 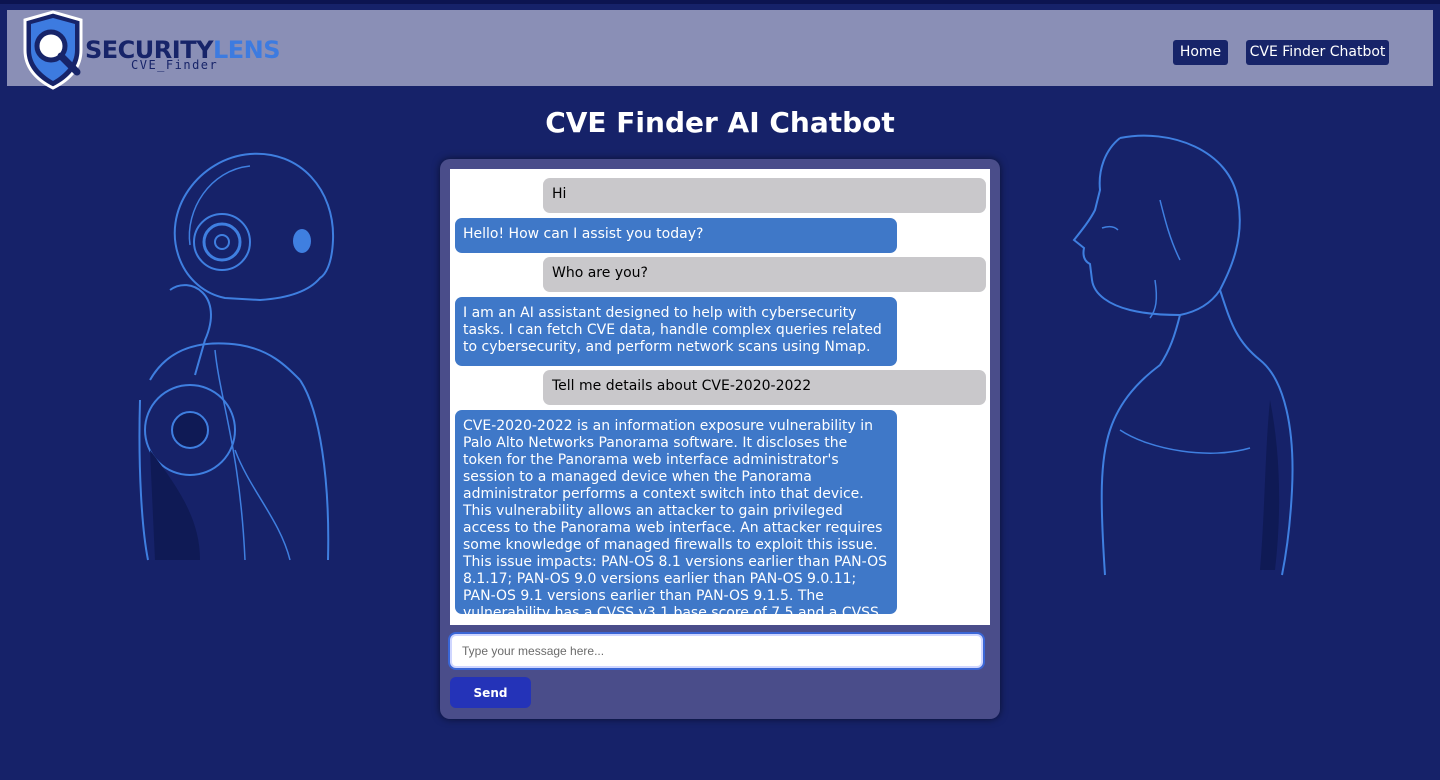 What do you see at coordinates (716, 651) in the screenshot?
I see `message-input` at bounding box center [716, 651].